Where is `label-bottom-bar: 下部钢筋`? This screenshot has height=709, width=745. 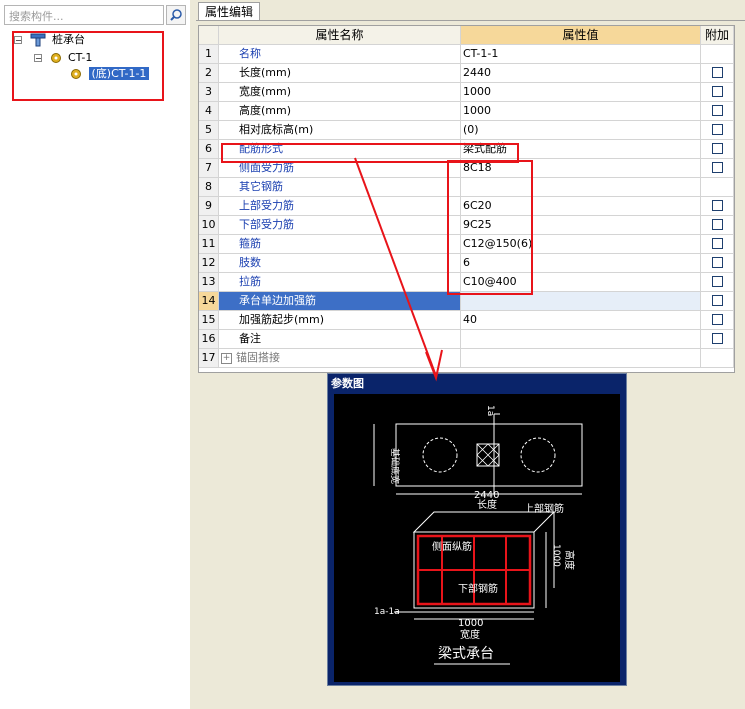
label-bottom-bar: 下部钢筋 is located at coordinates (478, 588).